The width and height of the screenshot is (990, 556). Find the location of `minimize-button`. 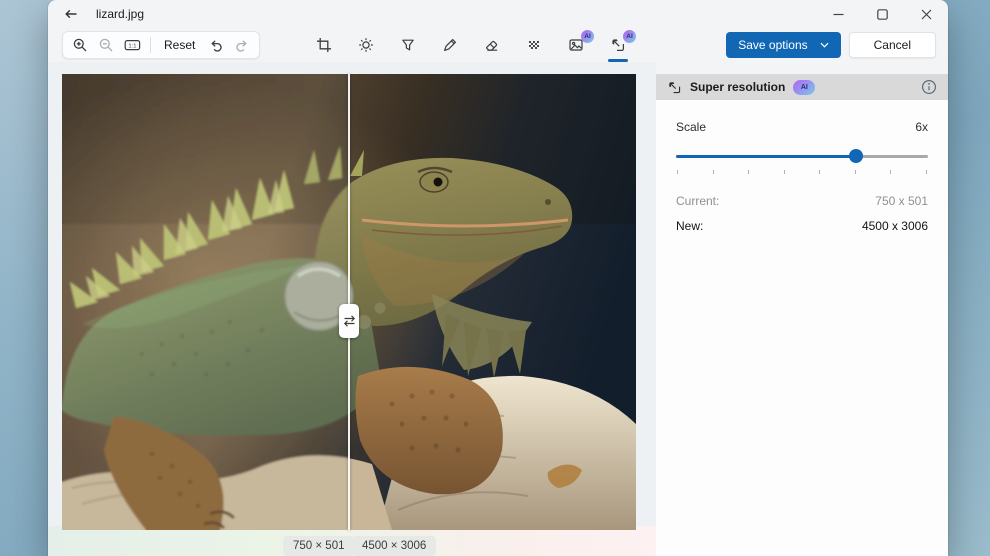

minimize-button is located at coordinates (838, 14).